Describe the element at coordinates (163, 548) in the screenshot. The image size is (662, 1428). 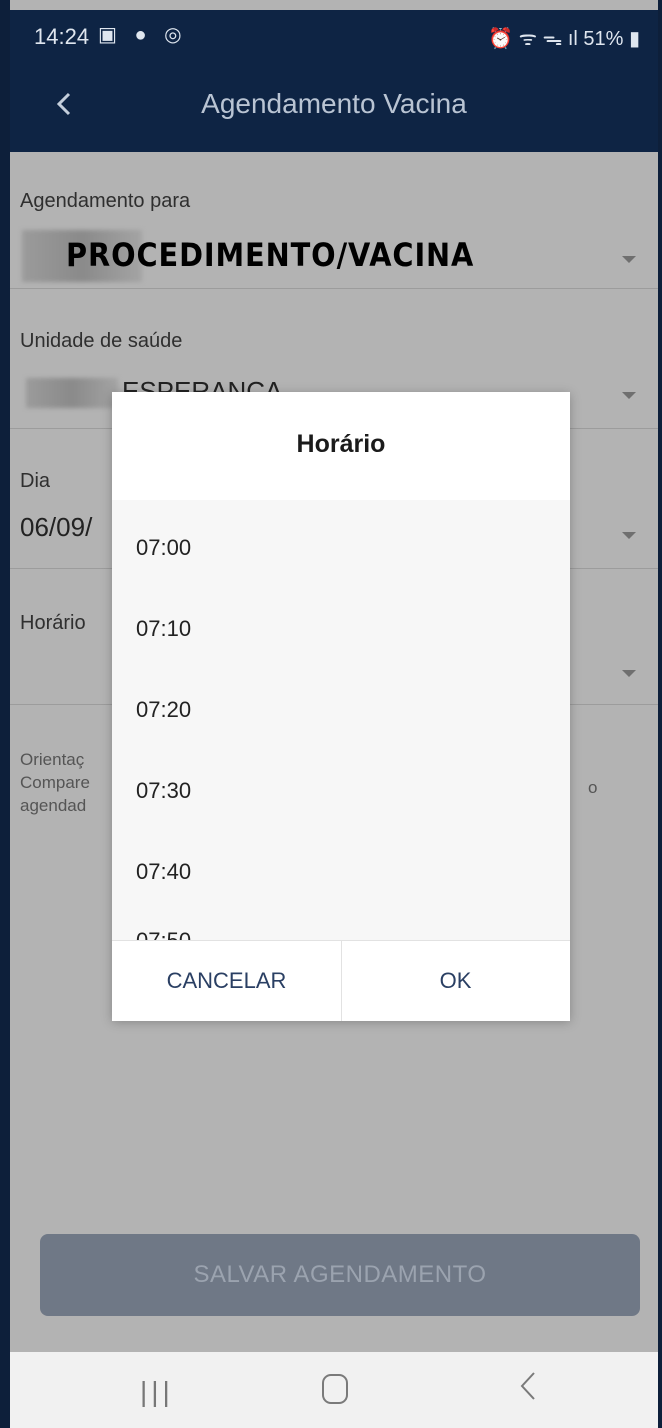
I see `time-option: 07:00` at that location.